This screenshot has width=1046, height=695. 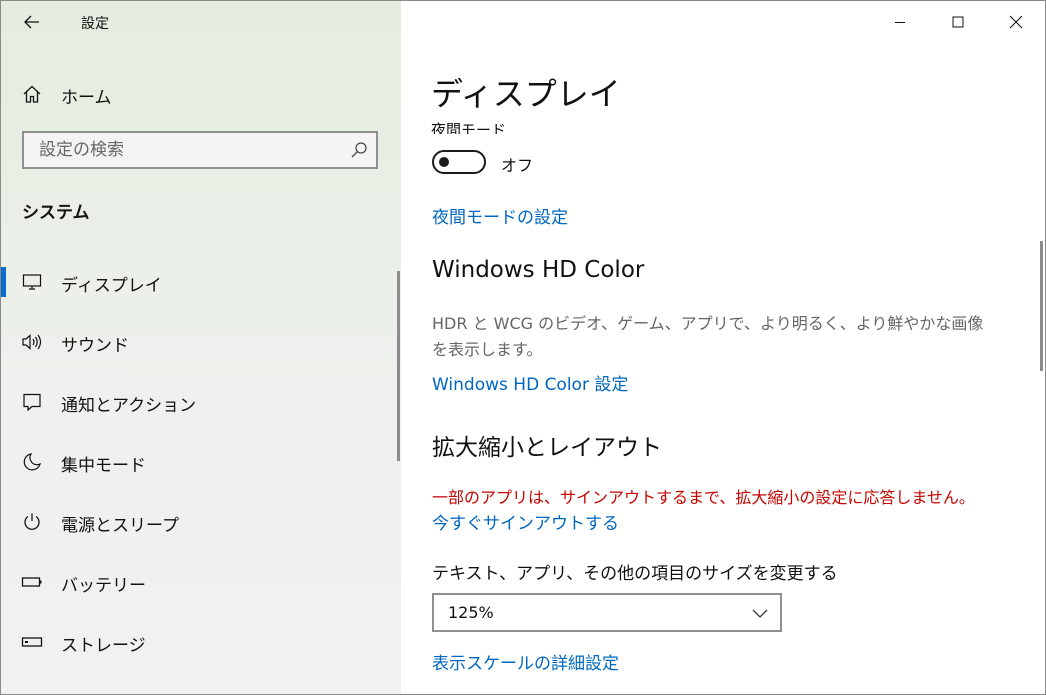 I want to click on sidebar-item-sound: サウンド, so click(x=201, y=343).